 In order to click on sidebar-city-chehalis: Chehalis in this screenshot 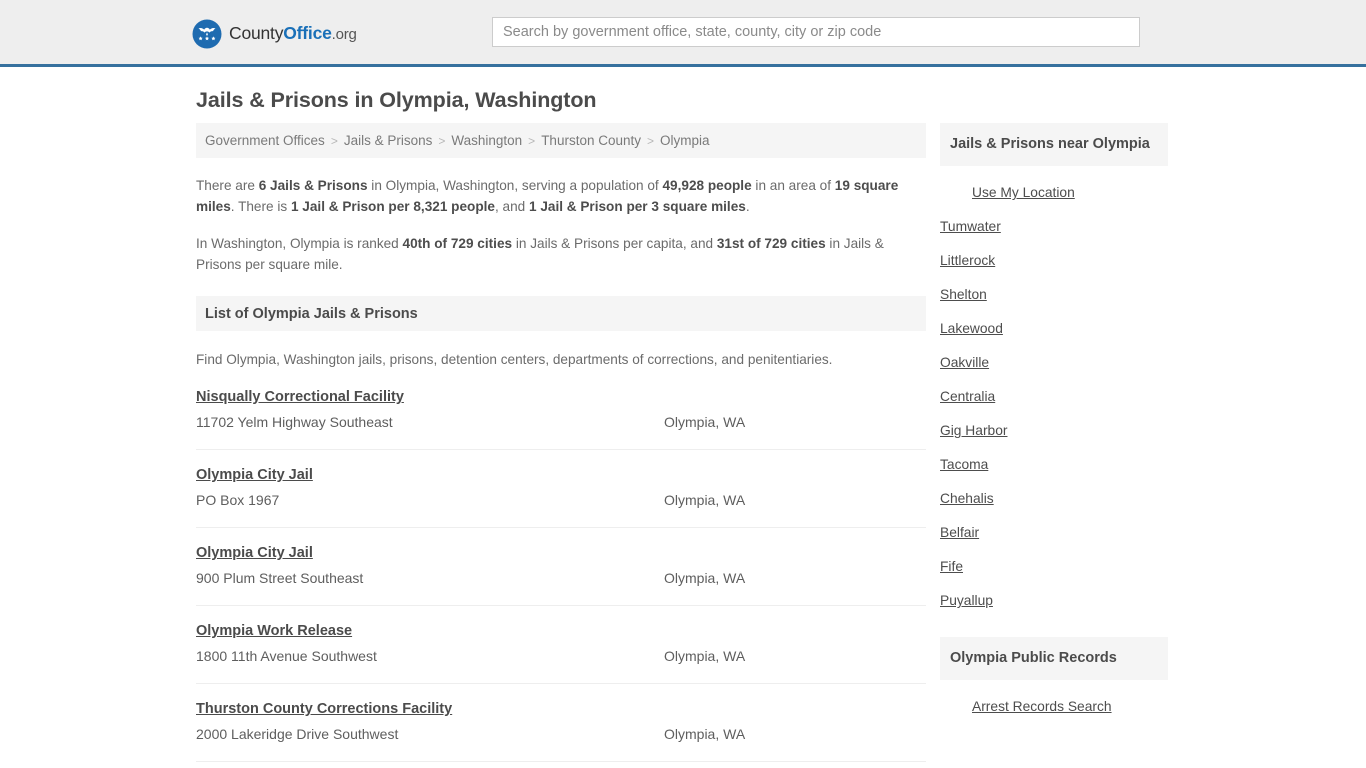, I will do `click(967, 498)`.